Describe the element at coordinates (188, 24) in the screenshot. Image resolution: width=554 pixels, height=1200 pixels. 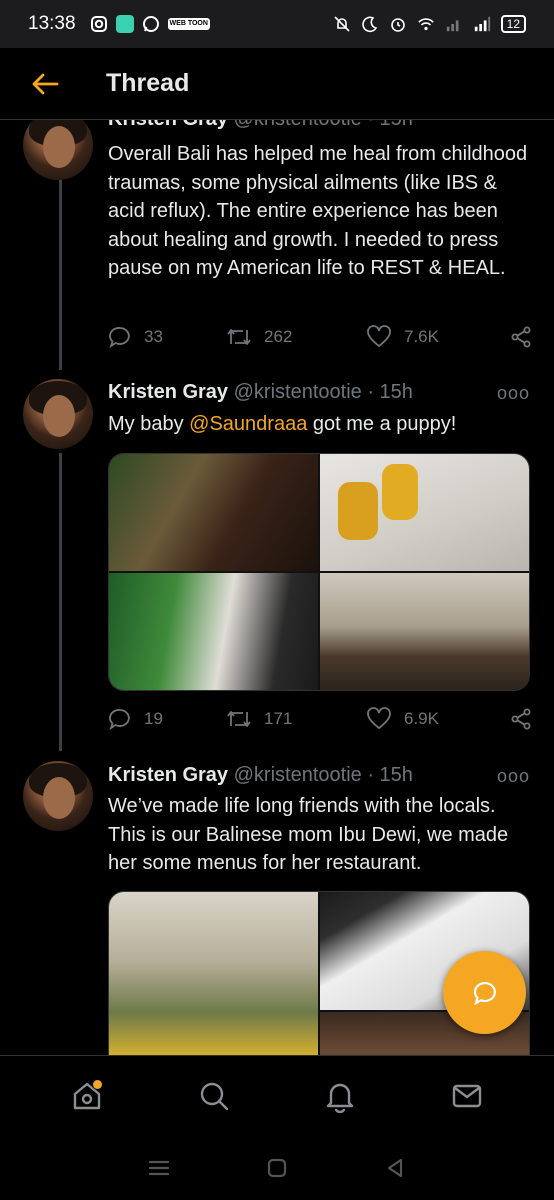
I see `webtoon-icon: WEB TOON` at that location.